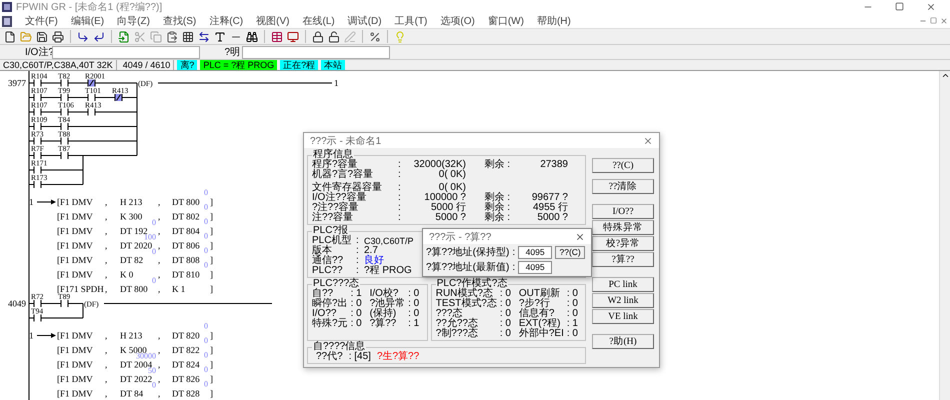 This screenshot has width=950, height=400. I want to click on operand-text: DT 808, so click(186, 260).